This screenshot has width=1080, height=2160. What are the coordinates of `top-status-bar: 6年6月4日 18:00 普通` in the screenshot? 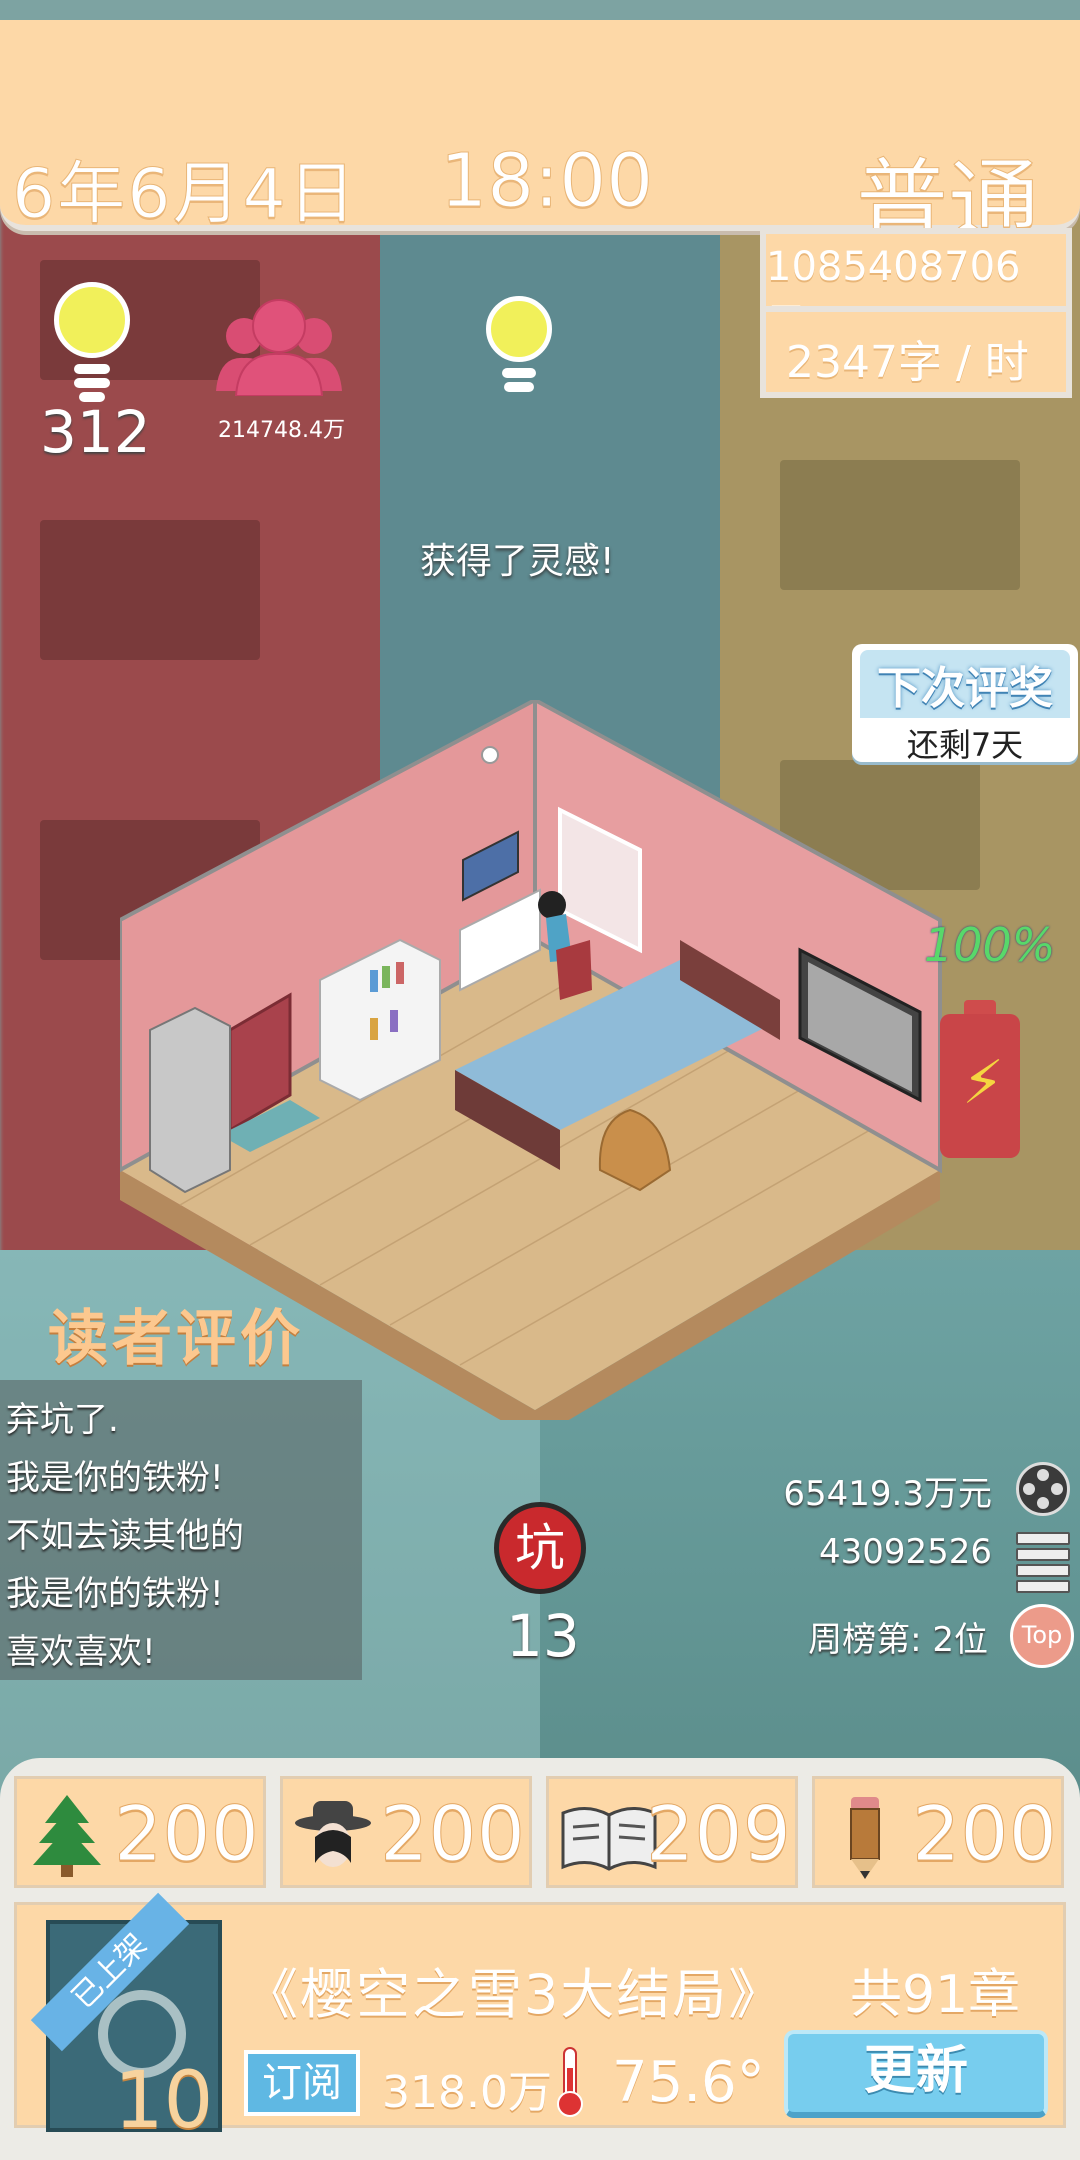 It's located at (540, 138).